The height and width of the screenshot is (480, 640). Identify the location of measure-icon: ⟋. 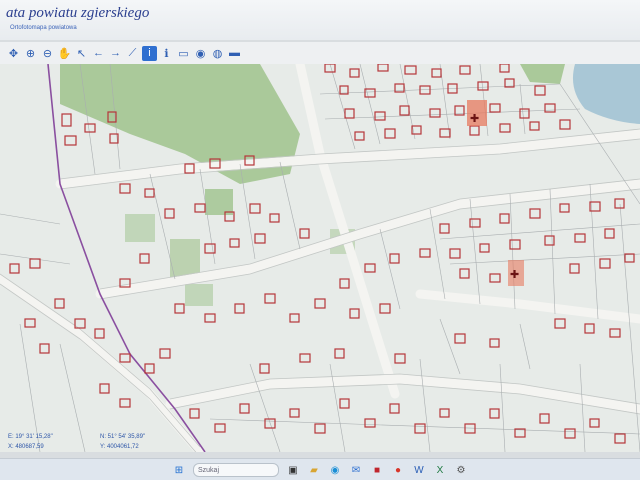
(132, 53).